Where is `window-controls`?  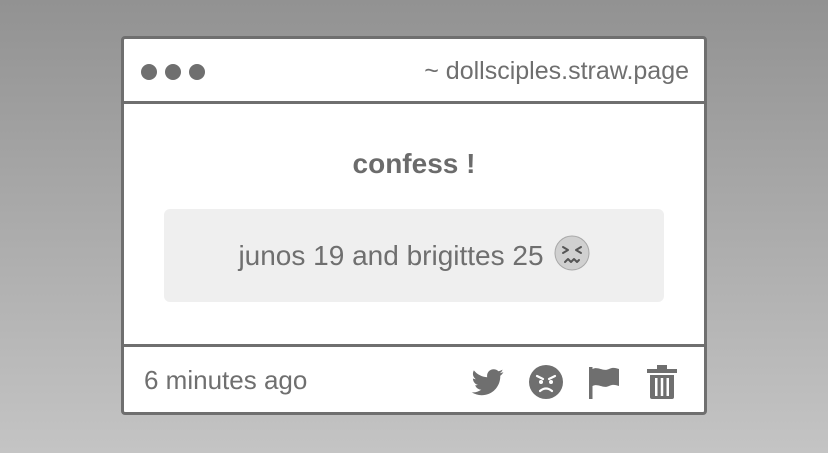 window-controls is located at coordinates (173, 72).